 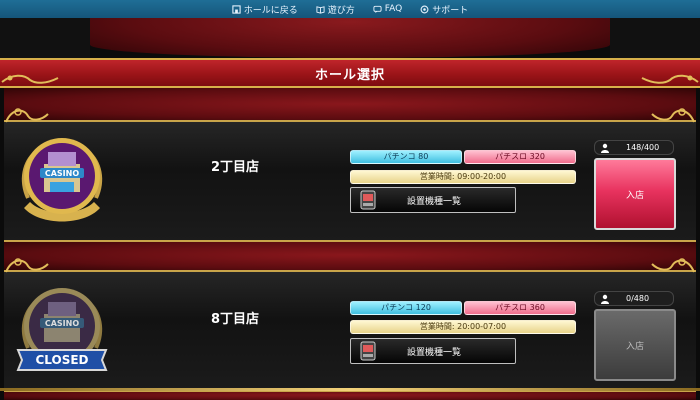 I want to click on nav-support-link: サポート, so click(x=444, y=9).